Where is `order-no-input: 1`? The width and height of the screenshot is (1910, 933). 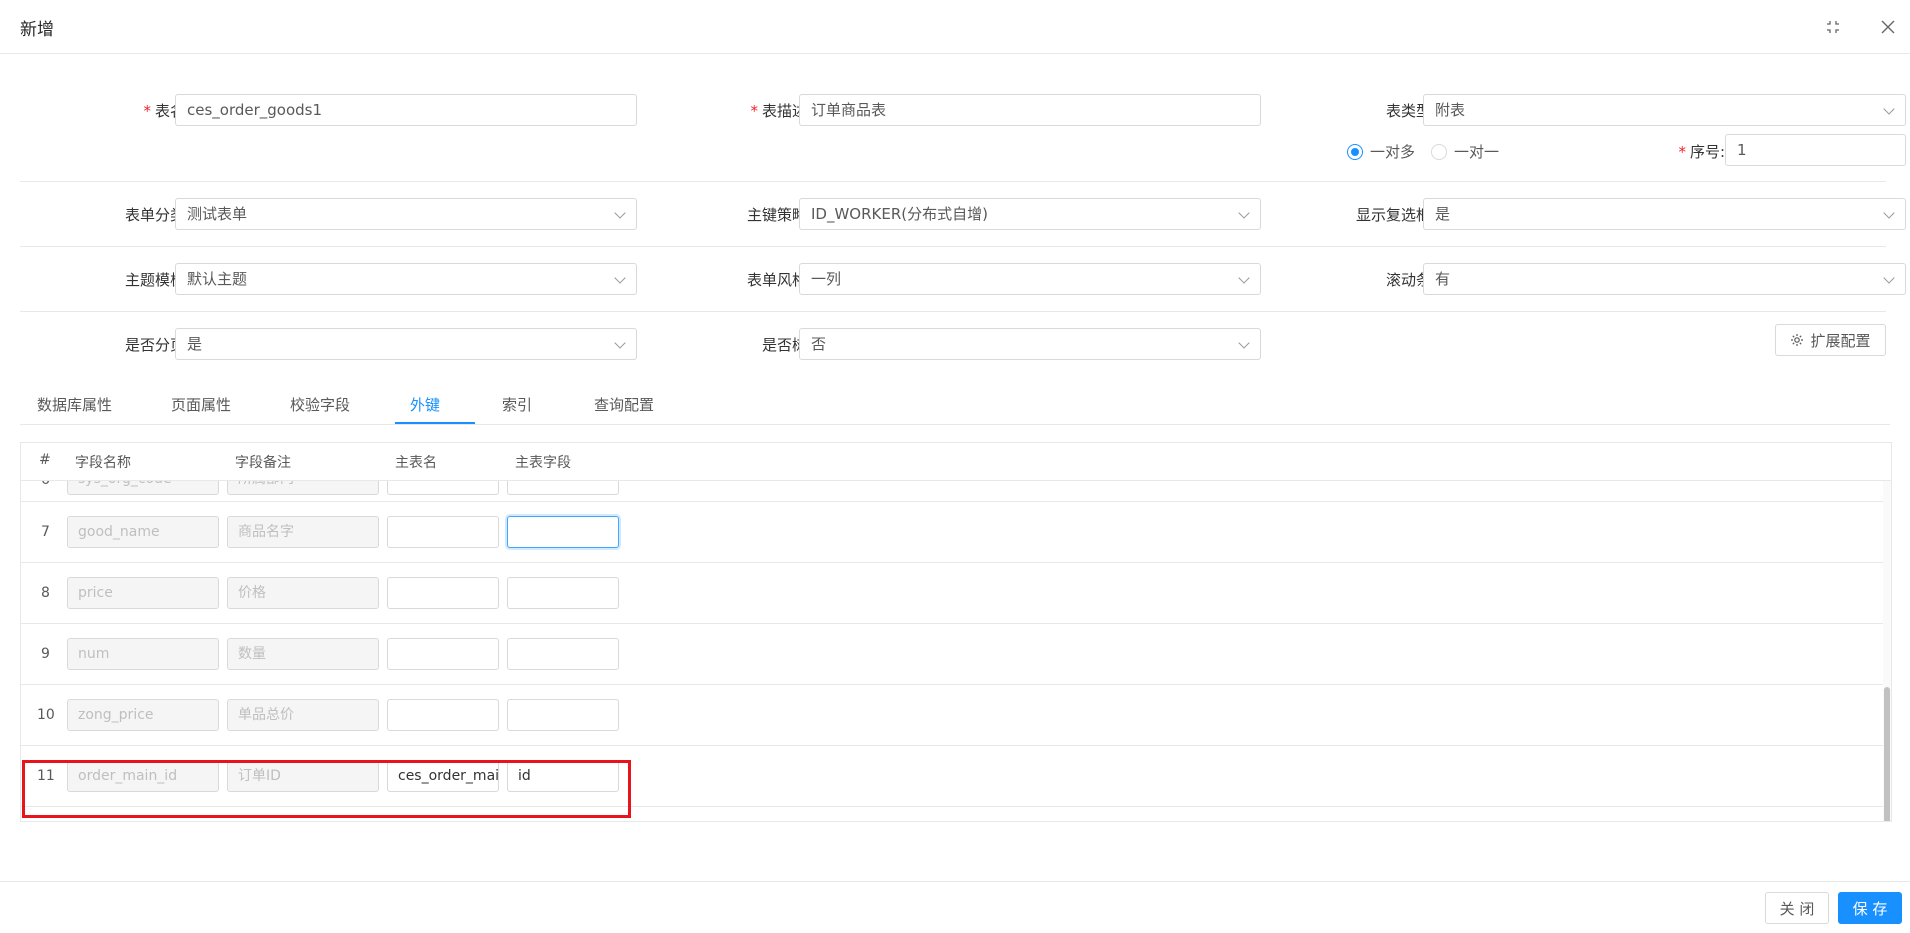
order-no-input: 1 is located at coordinates (1815, 150).